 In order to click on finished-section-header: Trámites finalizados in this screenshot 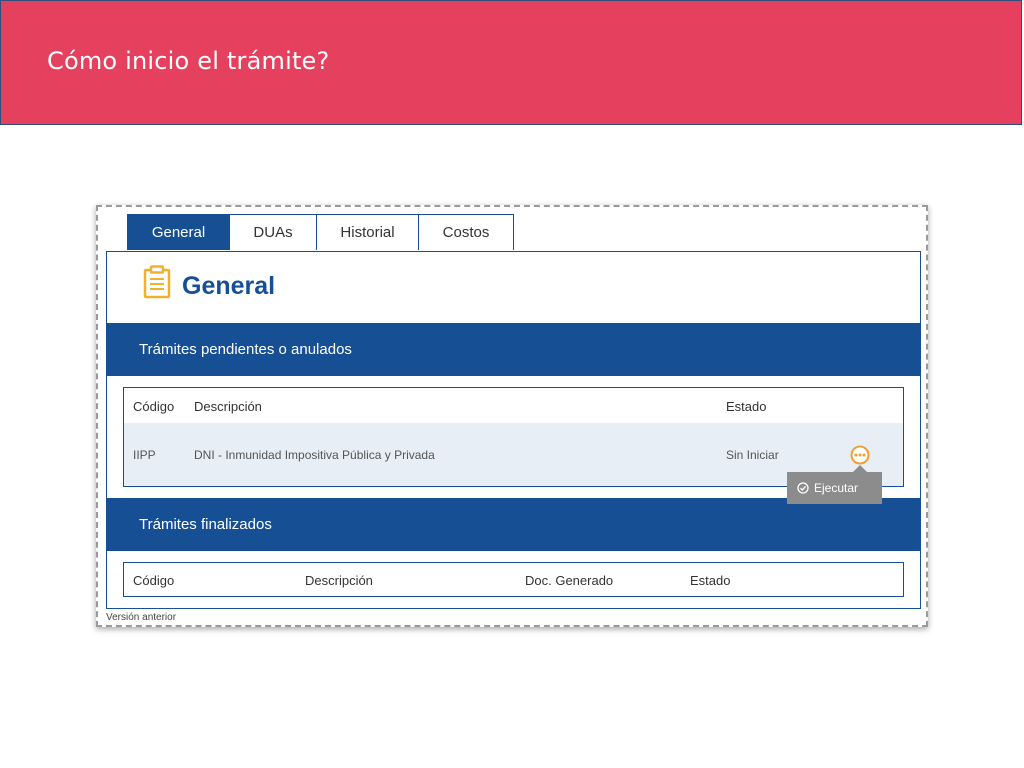, I will do `click(513, 524)`.